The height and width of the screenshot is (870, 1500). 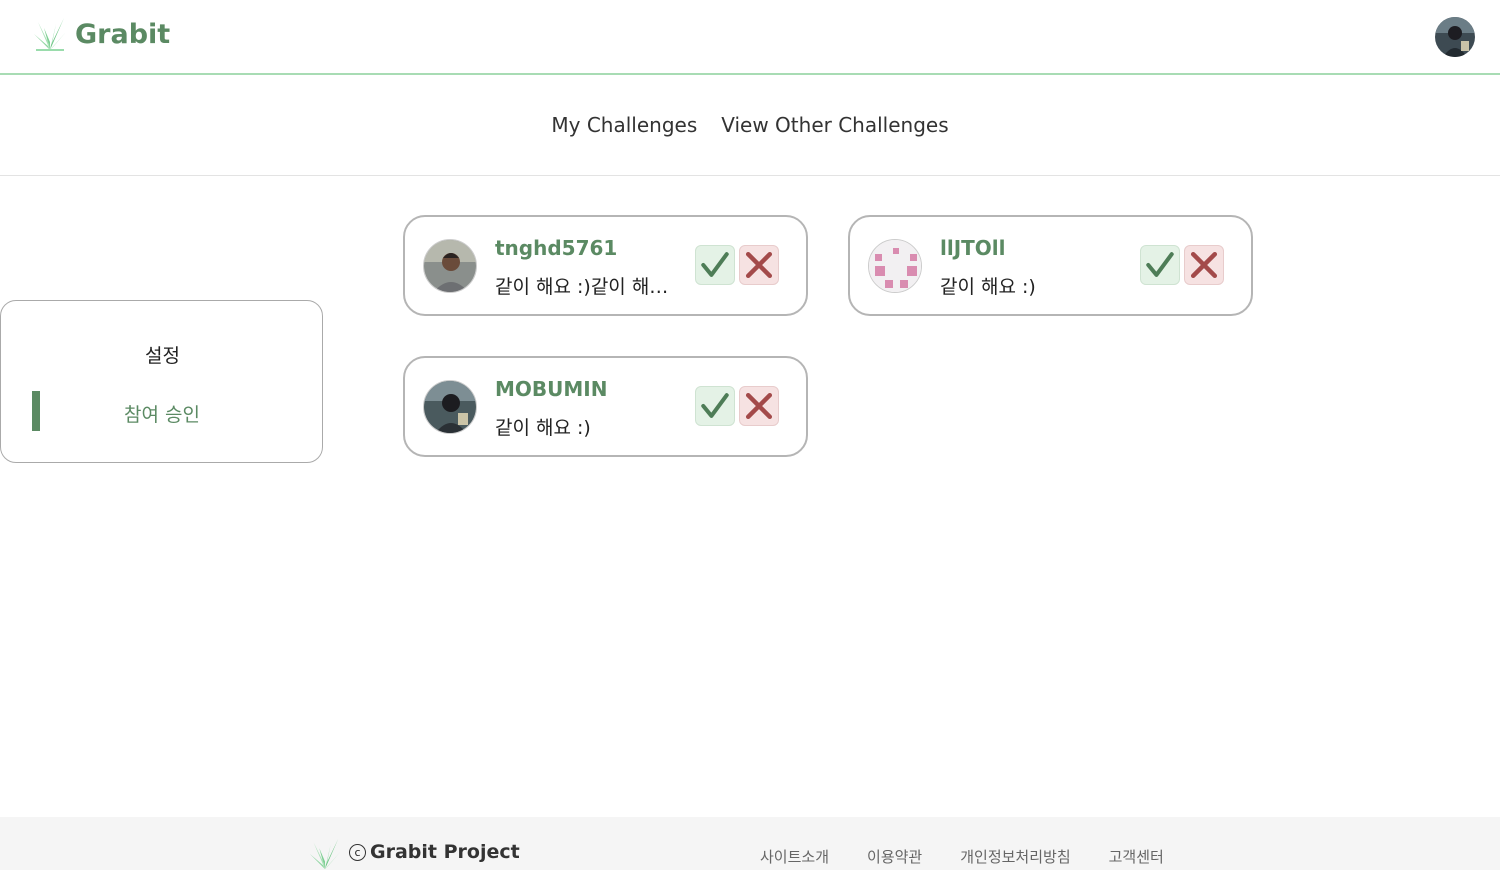 What do you see at coordinates (551, 389) in the screenshot?
I see `request-username: MOBUMIN` at bounding box center [551, 389].